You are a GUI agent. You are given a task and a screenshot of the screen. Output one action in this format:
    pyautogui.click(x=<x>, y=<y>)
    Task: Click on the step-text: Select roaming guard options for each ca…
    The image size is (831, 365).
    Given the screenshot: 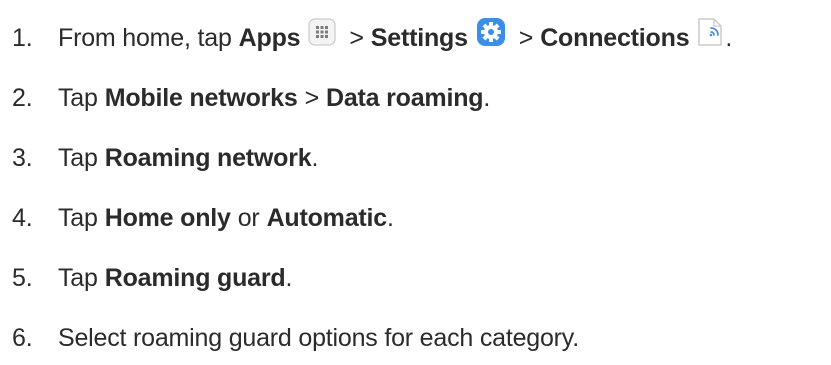 What is the action you would take?
    pyautogui.click(x=318, y=337)
    